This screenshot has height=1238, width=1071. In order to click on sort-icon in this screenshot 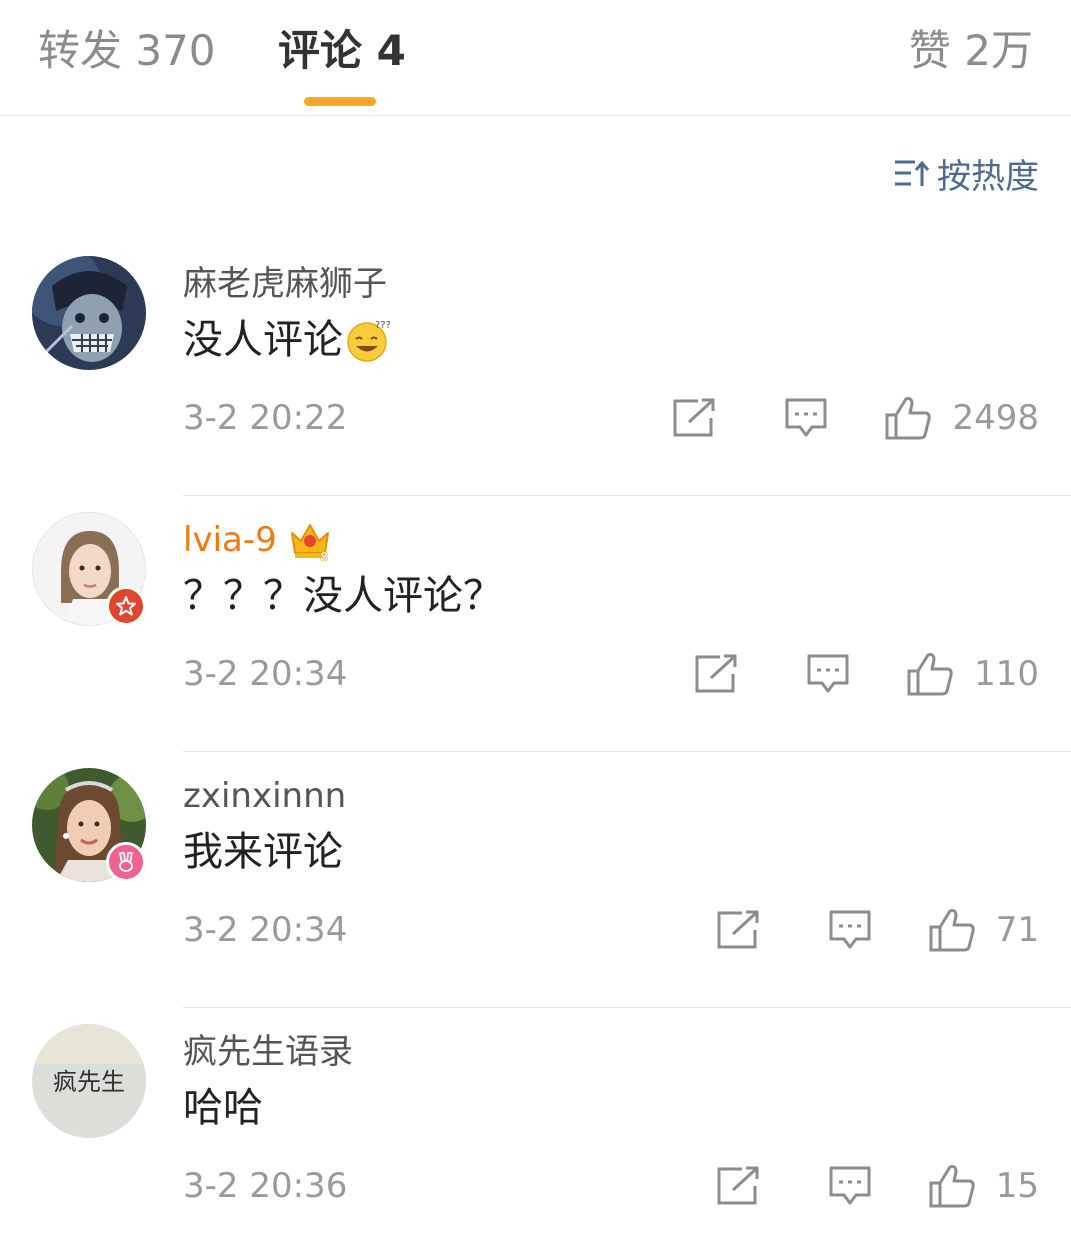, I will do `click(912, 173)`.